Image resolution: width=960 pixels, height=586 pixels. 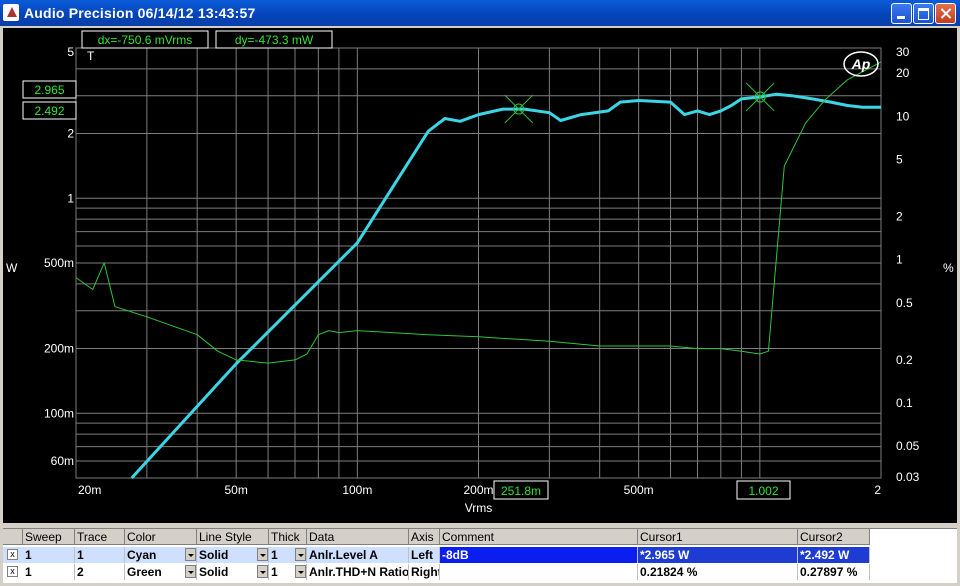 I want to click on y2-tick-label: 20, so click(x=903, y=73).